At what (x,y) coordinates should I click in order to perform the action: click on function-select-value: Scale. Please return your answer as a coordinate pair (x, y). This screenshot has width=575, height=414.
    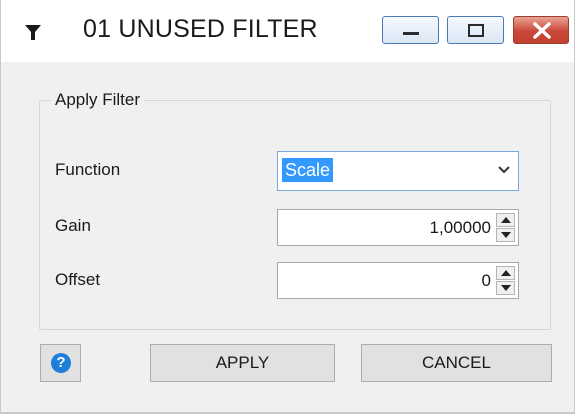
    Looking at the image, I should click on (308, 170).